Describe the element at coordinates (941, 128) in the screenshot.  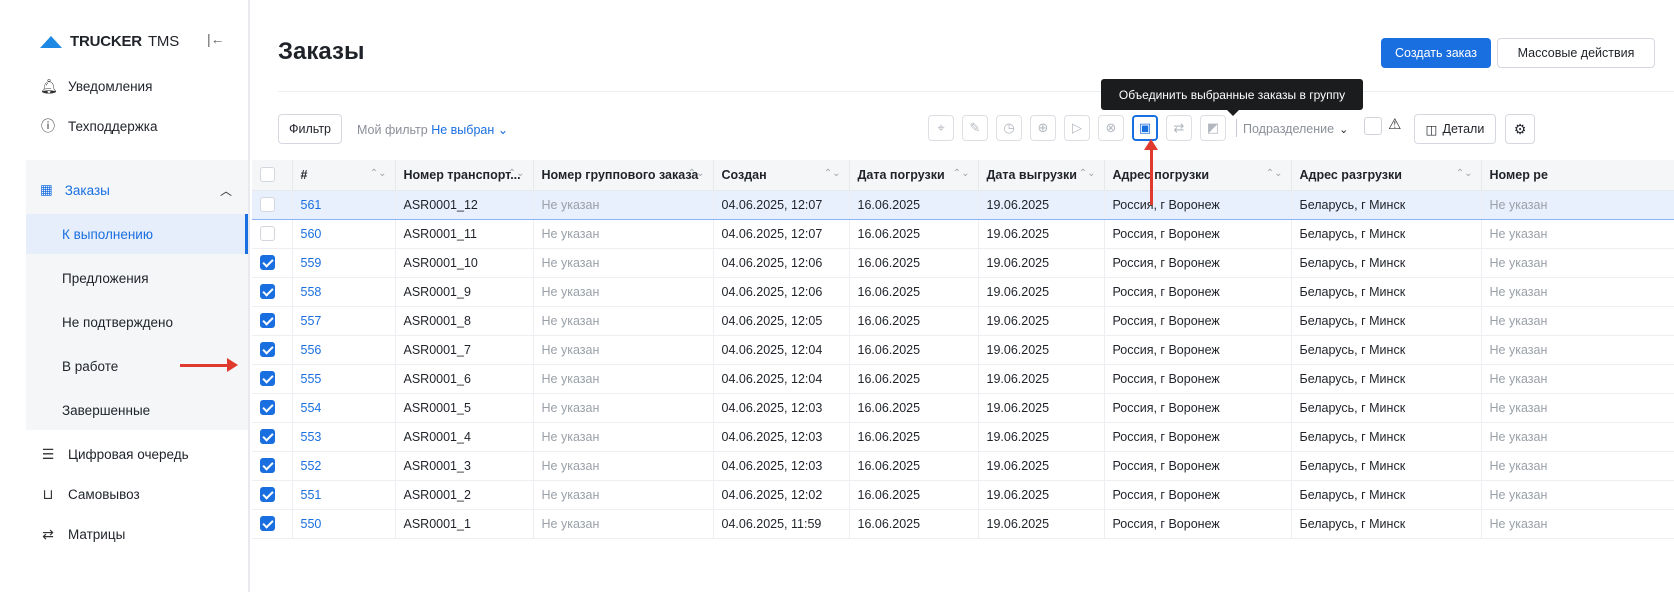
I see `crosshair-icon: ⌖` at that location.